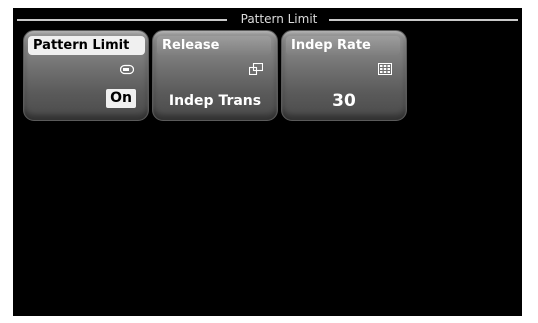 The width and height of the screenshot is (538, 323). Describe the element at coordinates (423, 20) in the screenshot. I see `title-divider-right` at that location.